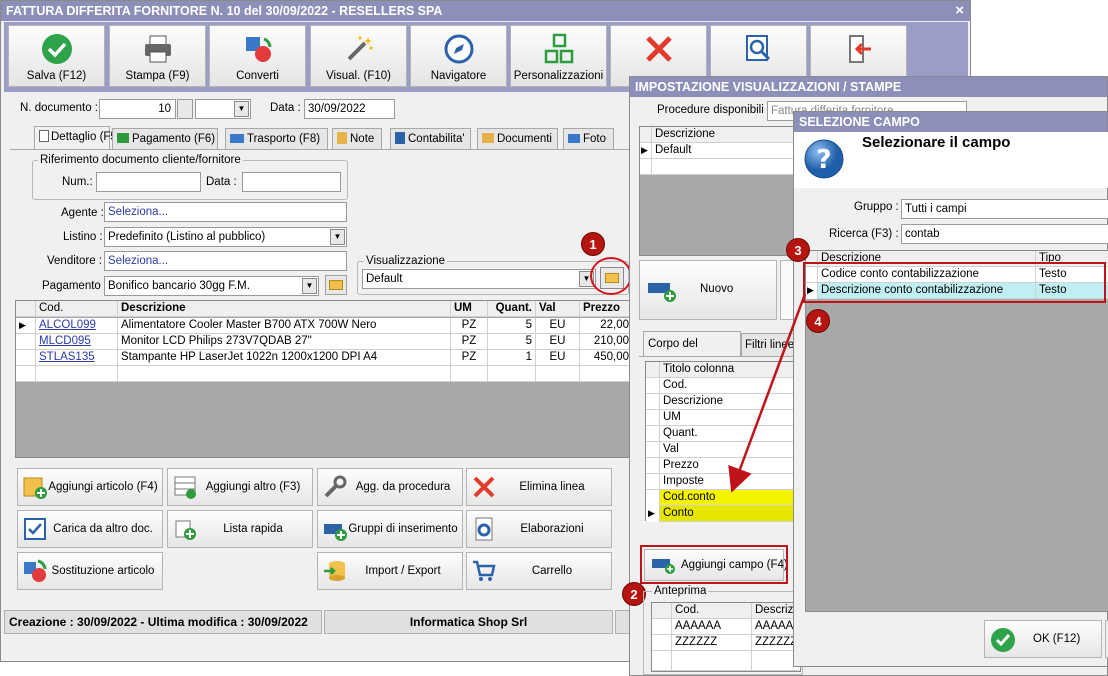  Describe the element at coordinates (767, 393) in the screenshot. I see `annotation-arrow` at that location.